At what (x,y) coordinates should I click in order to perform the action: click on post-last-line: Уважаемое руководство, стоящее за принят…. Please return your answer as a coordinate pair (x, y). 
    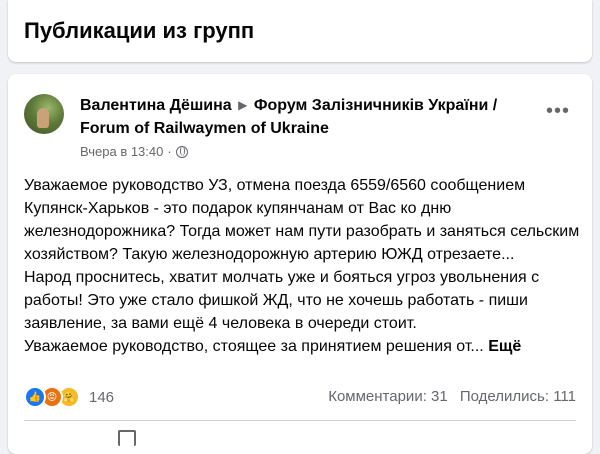
    Looking at the image, I should click on (254, 346).